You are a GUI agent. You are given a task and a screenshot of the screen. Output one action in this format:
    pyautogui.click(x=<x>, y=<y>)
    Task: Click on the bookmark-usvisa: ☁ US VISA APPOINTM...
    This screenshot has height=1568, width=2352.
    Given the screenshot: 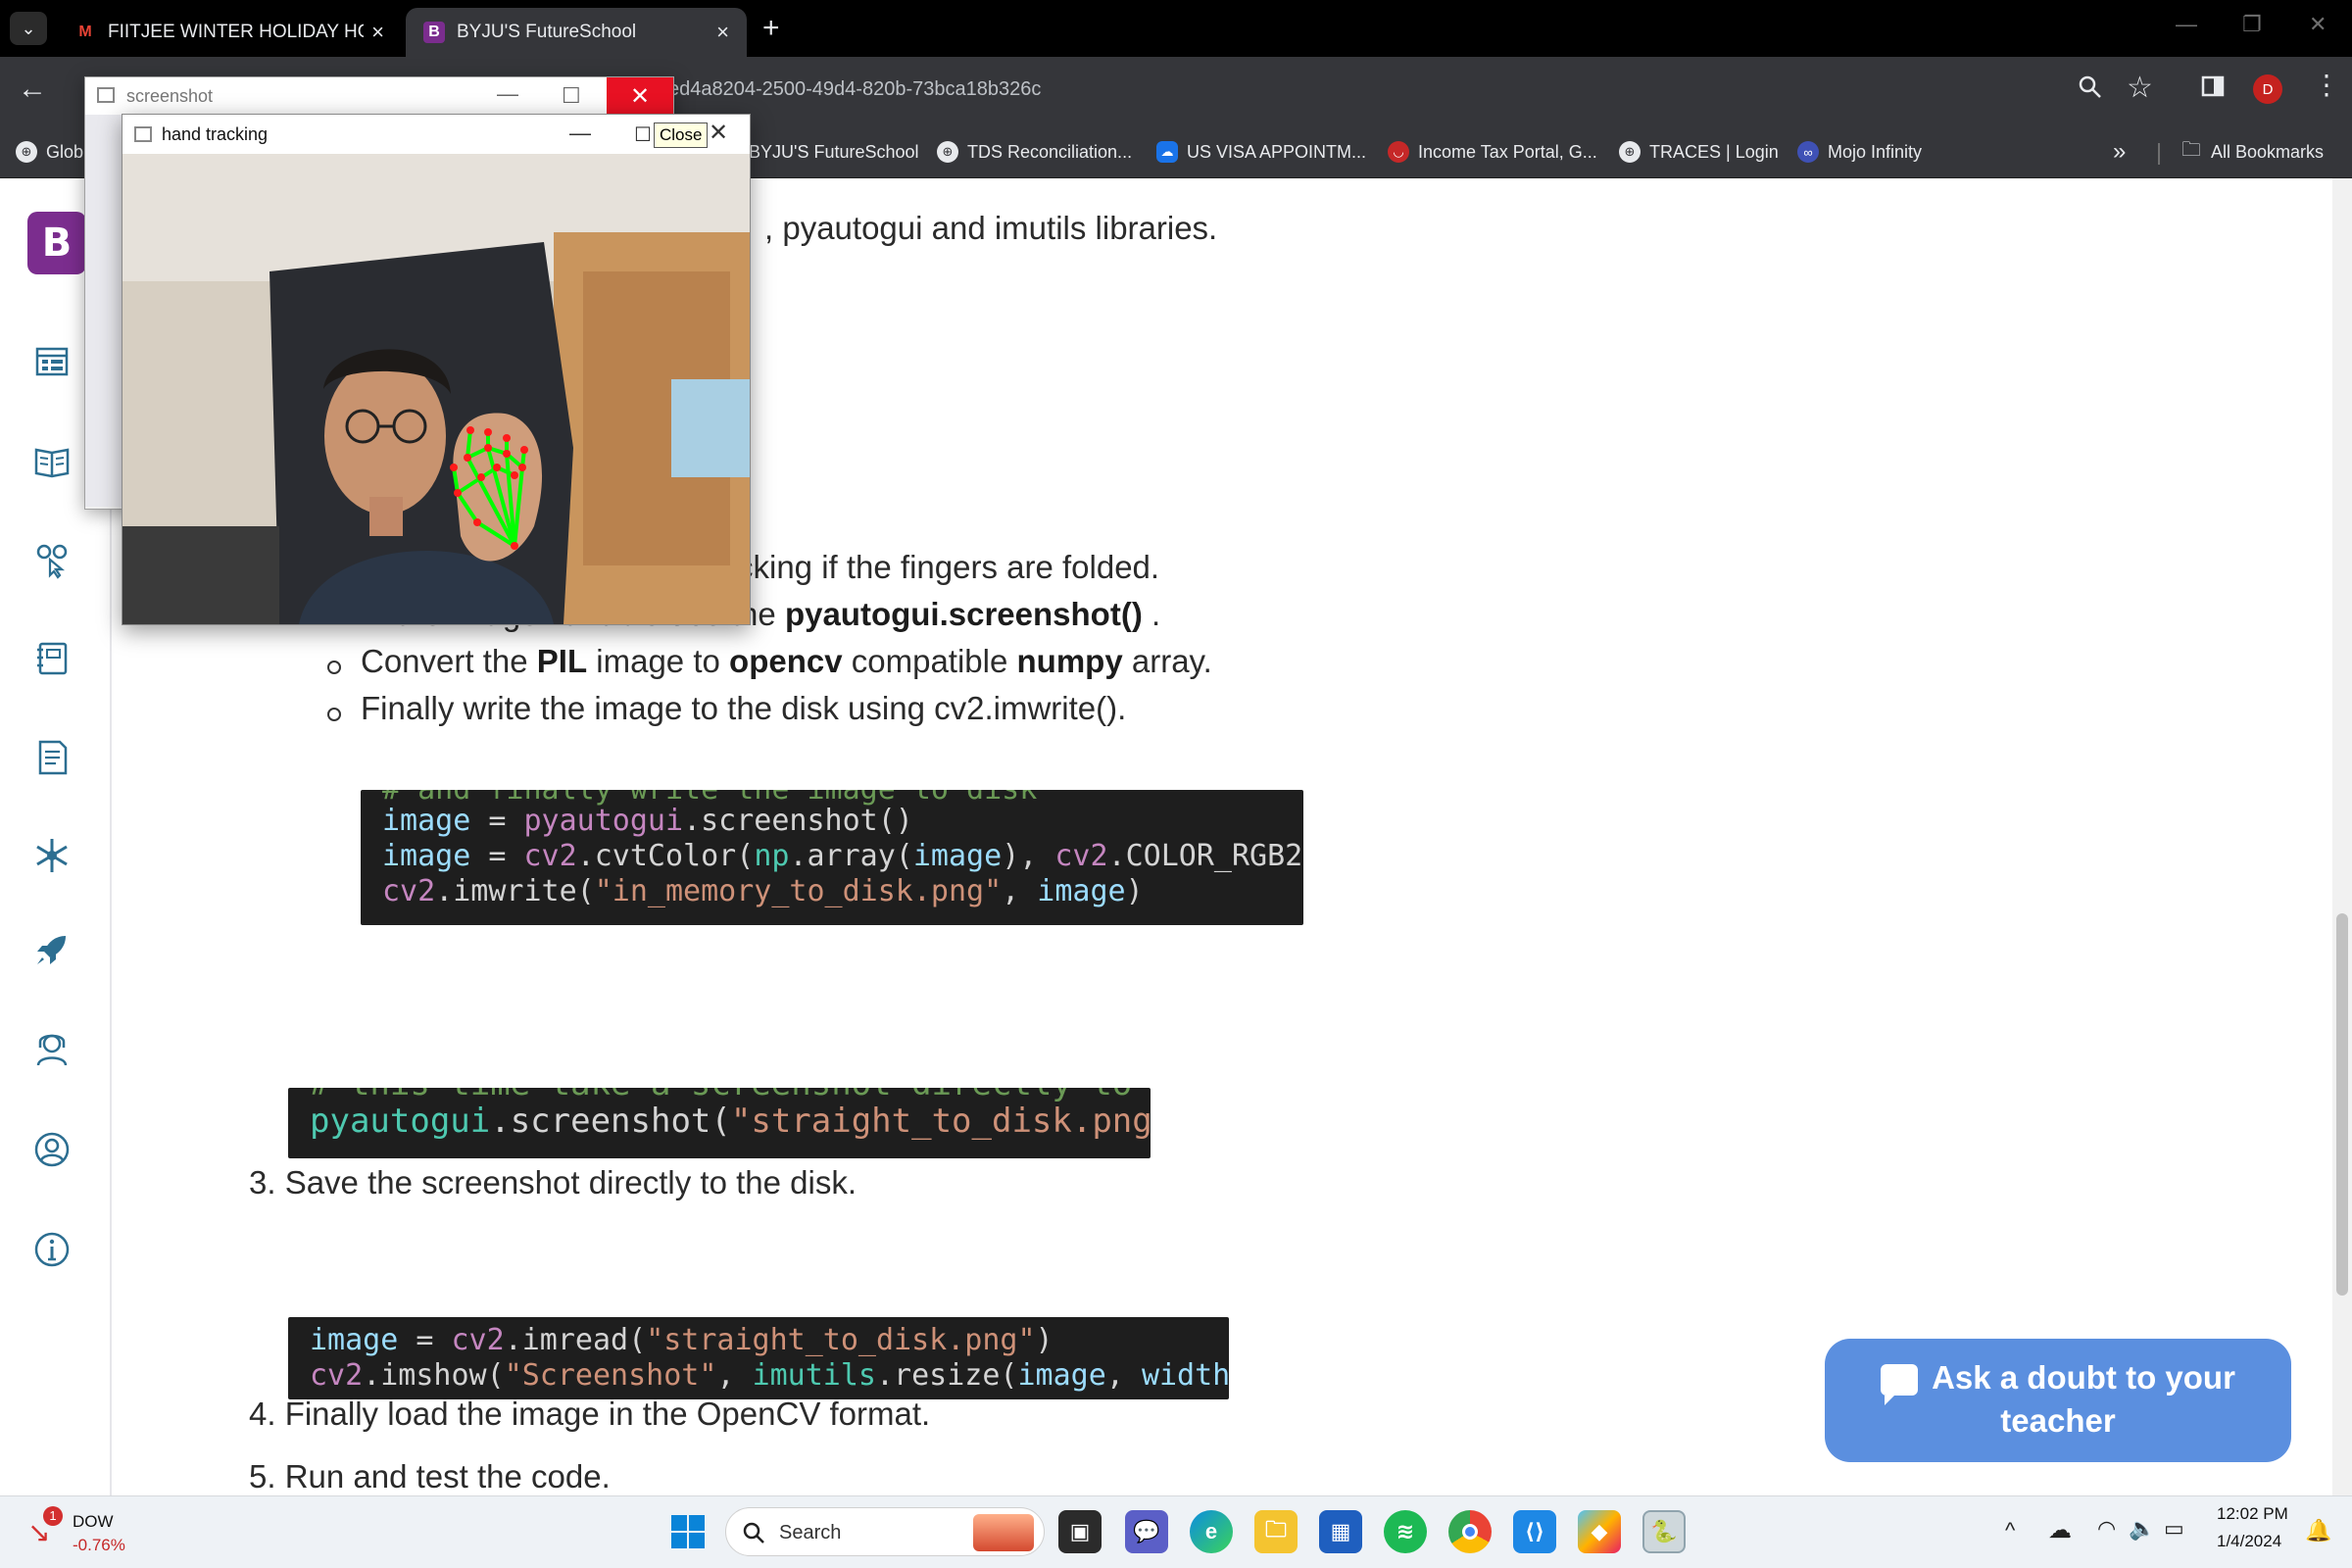 What is the action you would take?
    pyautogui.click(x=1261, y=152)
    